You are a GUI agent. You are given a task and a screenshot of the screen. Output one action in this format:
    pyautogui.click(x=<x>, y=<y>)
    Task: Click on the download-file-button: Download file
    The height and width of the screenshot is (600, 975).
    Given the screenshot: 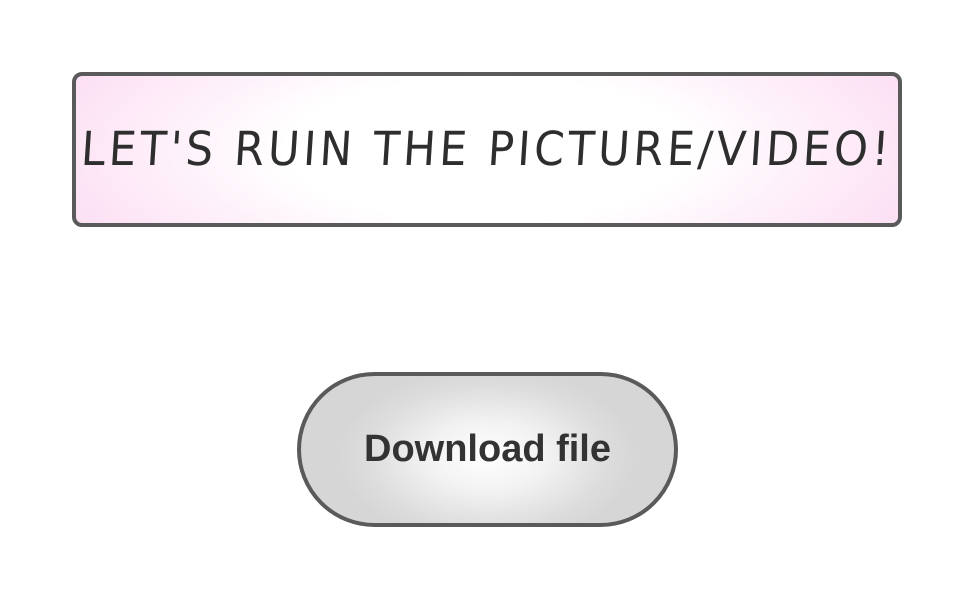 What is the action you would take?
    pyautogui.click(x=487, y=449)
    